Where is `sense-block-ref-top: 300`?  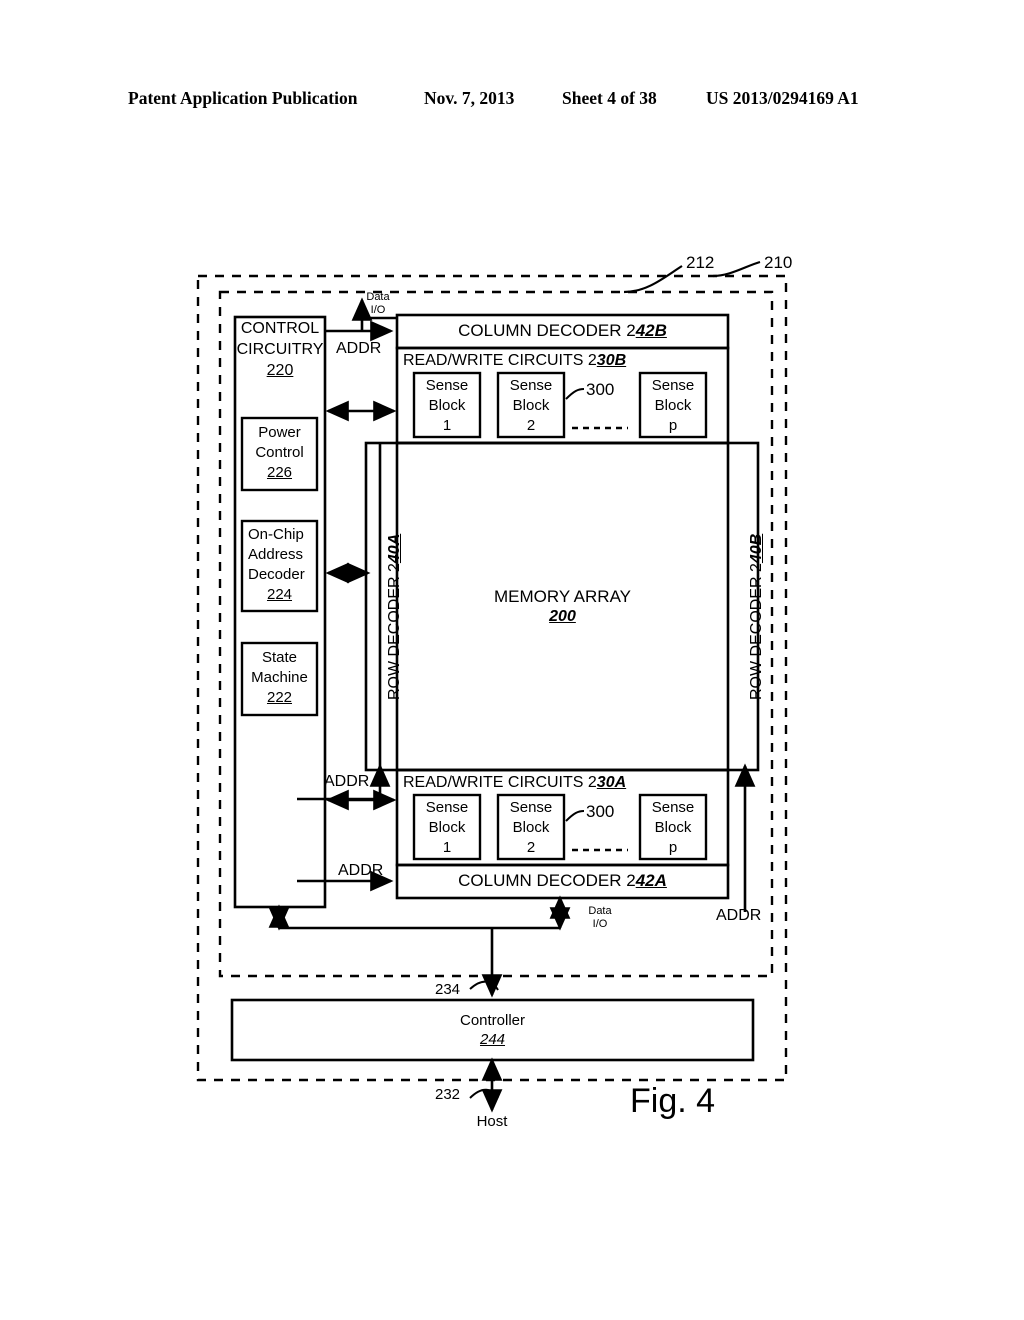 sense-block-ref-top: 300 is located at coordinates (600, 389).